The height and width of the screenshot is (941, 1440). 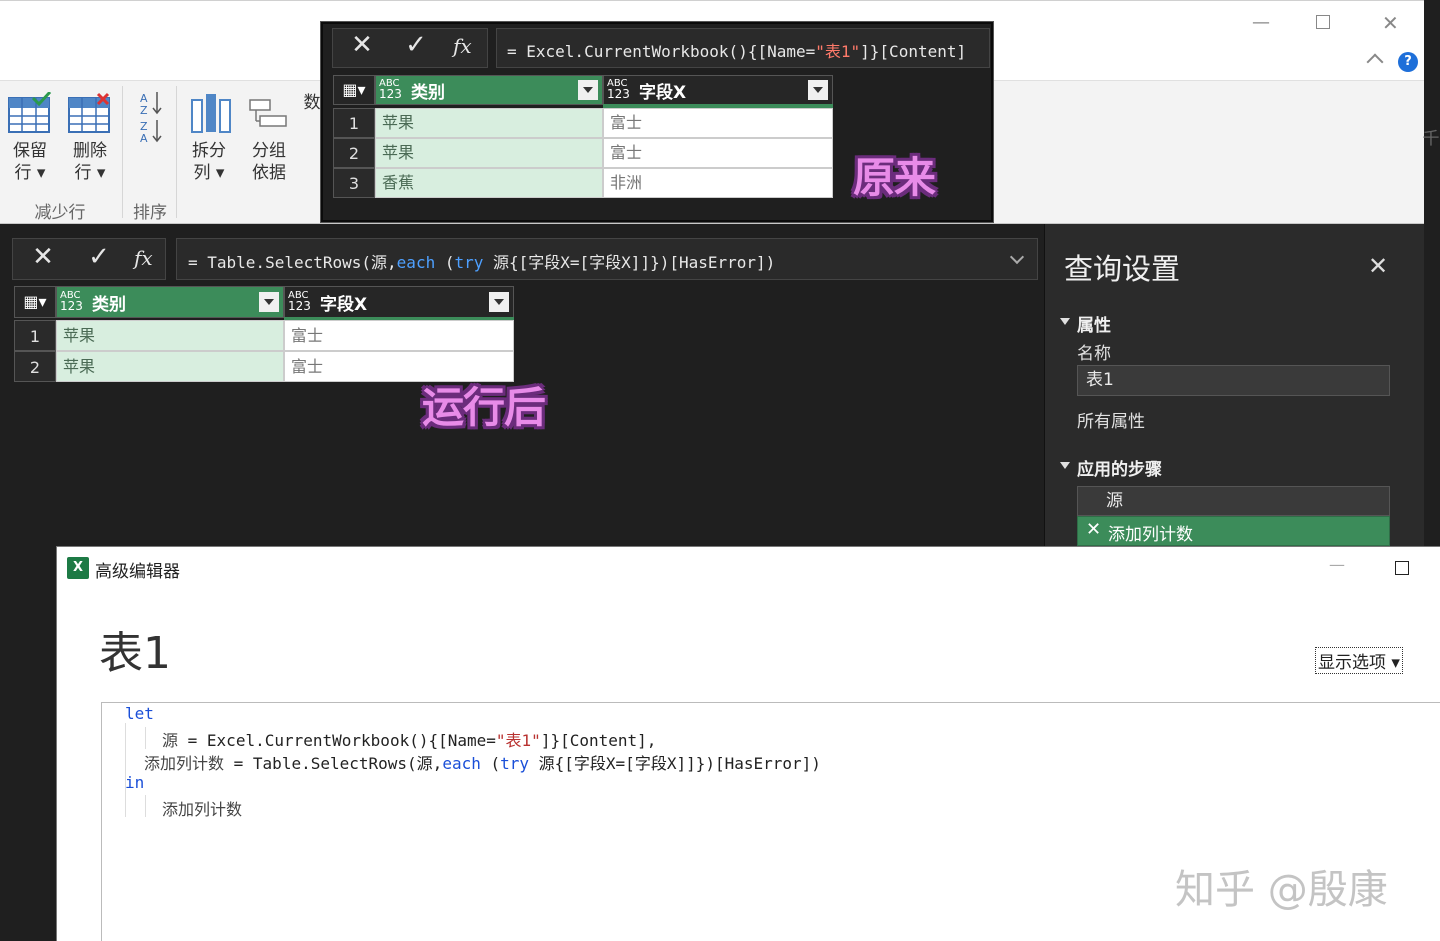 What do you see at coordinates (144, 138) in the screenshot?
I see `svg-text: A` at bounding box center [144, 138].